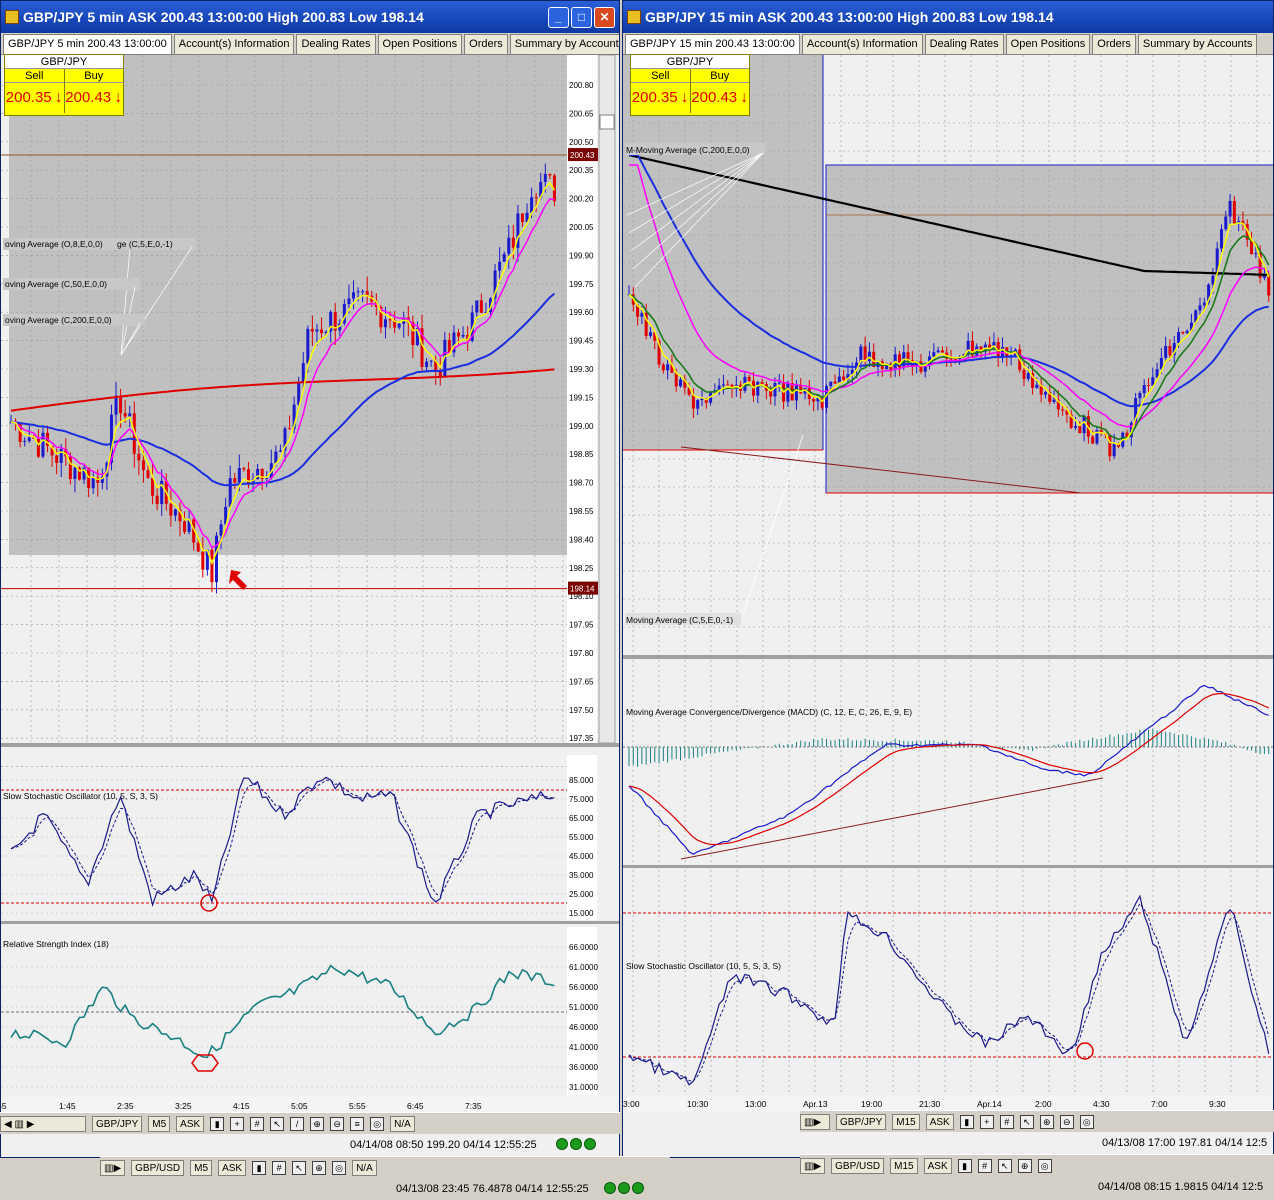 This screenshot has width=1274, height=1200. Describe the element at coordinates (581, 227) in the screenshot. I see `price-tick-label: 200.05` at that location.